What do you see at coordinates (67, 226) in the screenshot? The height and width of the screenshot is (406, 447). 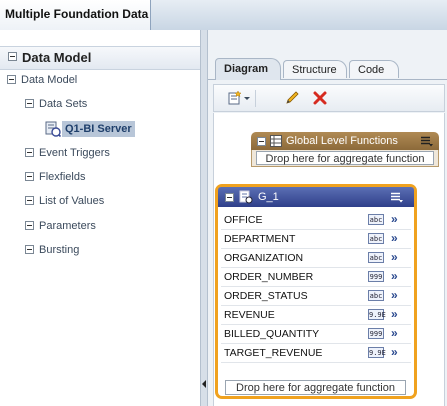 I see `tree-label: Parameters` at bounding box center [67, 226].